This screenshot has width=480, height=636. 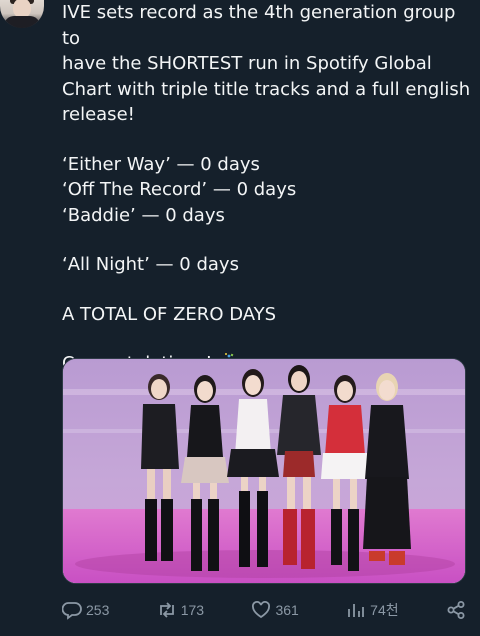 I want to click on view-count: 74천, so click(x=384, y=610).